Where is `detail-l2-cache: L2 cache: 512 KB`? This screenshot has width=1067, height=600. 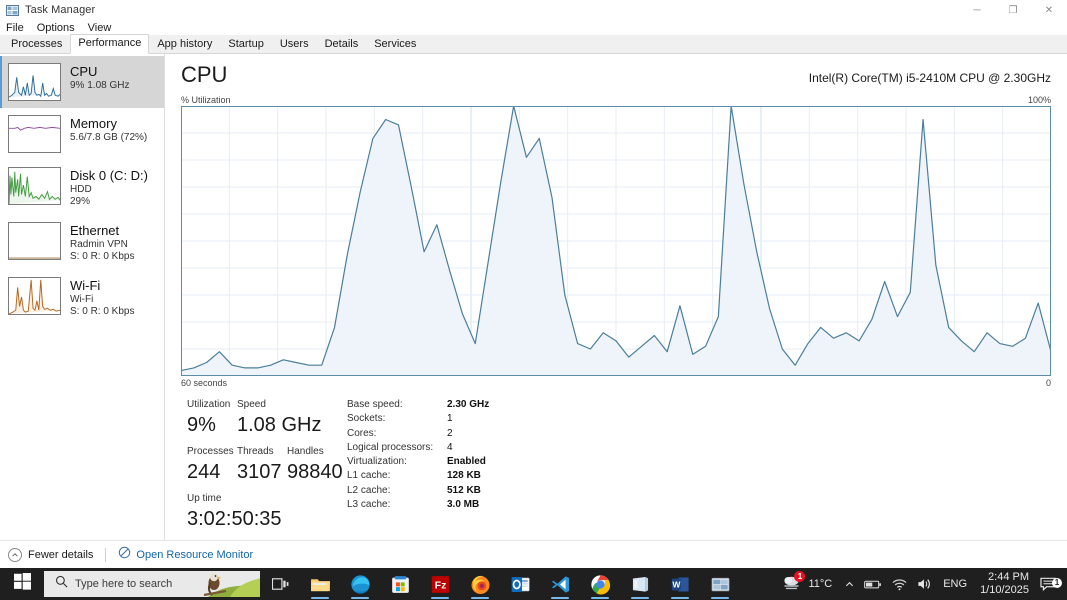
detail-l2-cache: L2 cache: 512 KB is located at coordinates (418, 491).